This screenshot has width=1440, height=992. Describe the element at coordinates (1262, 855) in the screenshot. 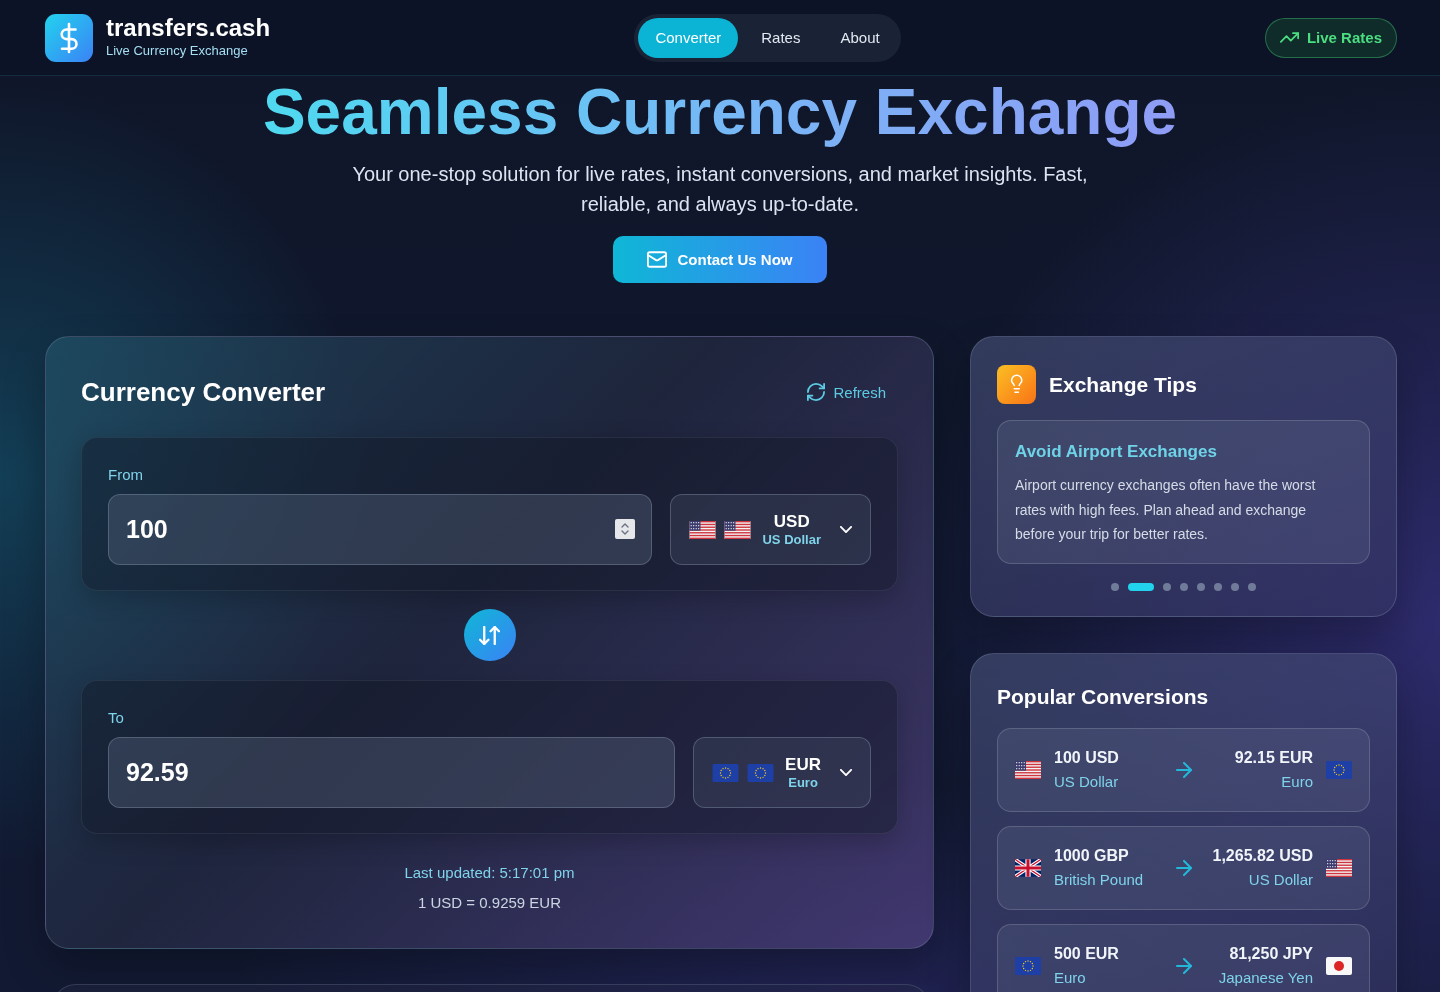

I see `amount-text: 1,265.82 USD` at that location.